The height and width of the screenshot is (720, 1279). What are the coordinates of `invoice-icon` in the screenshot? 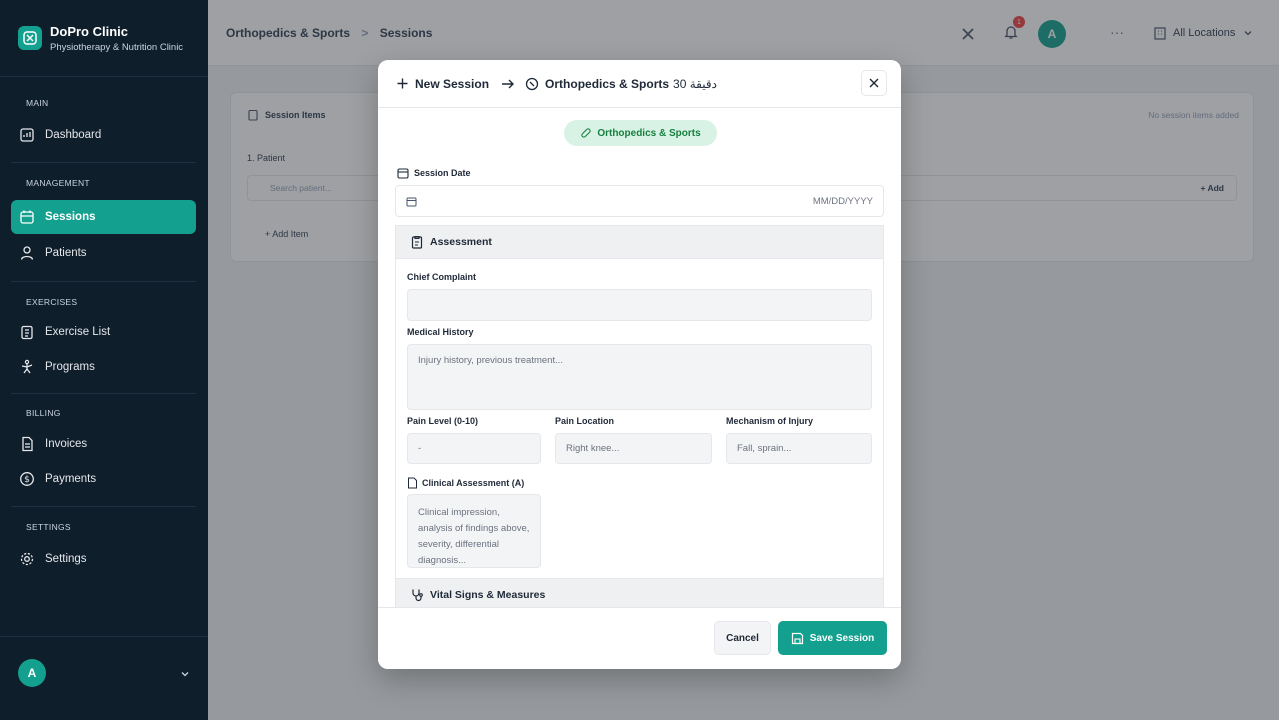 It's located at (27, 444).